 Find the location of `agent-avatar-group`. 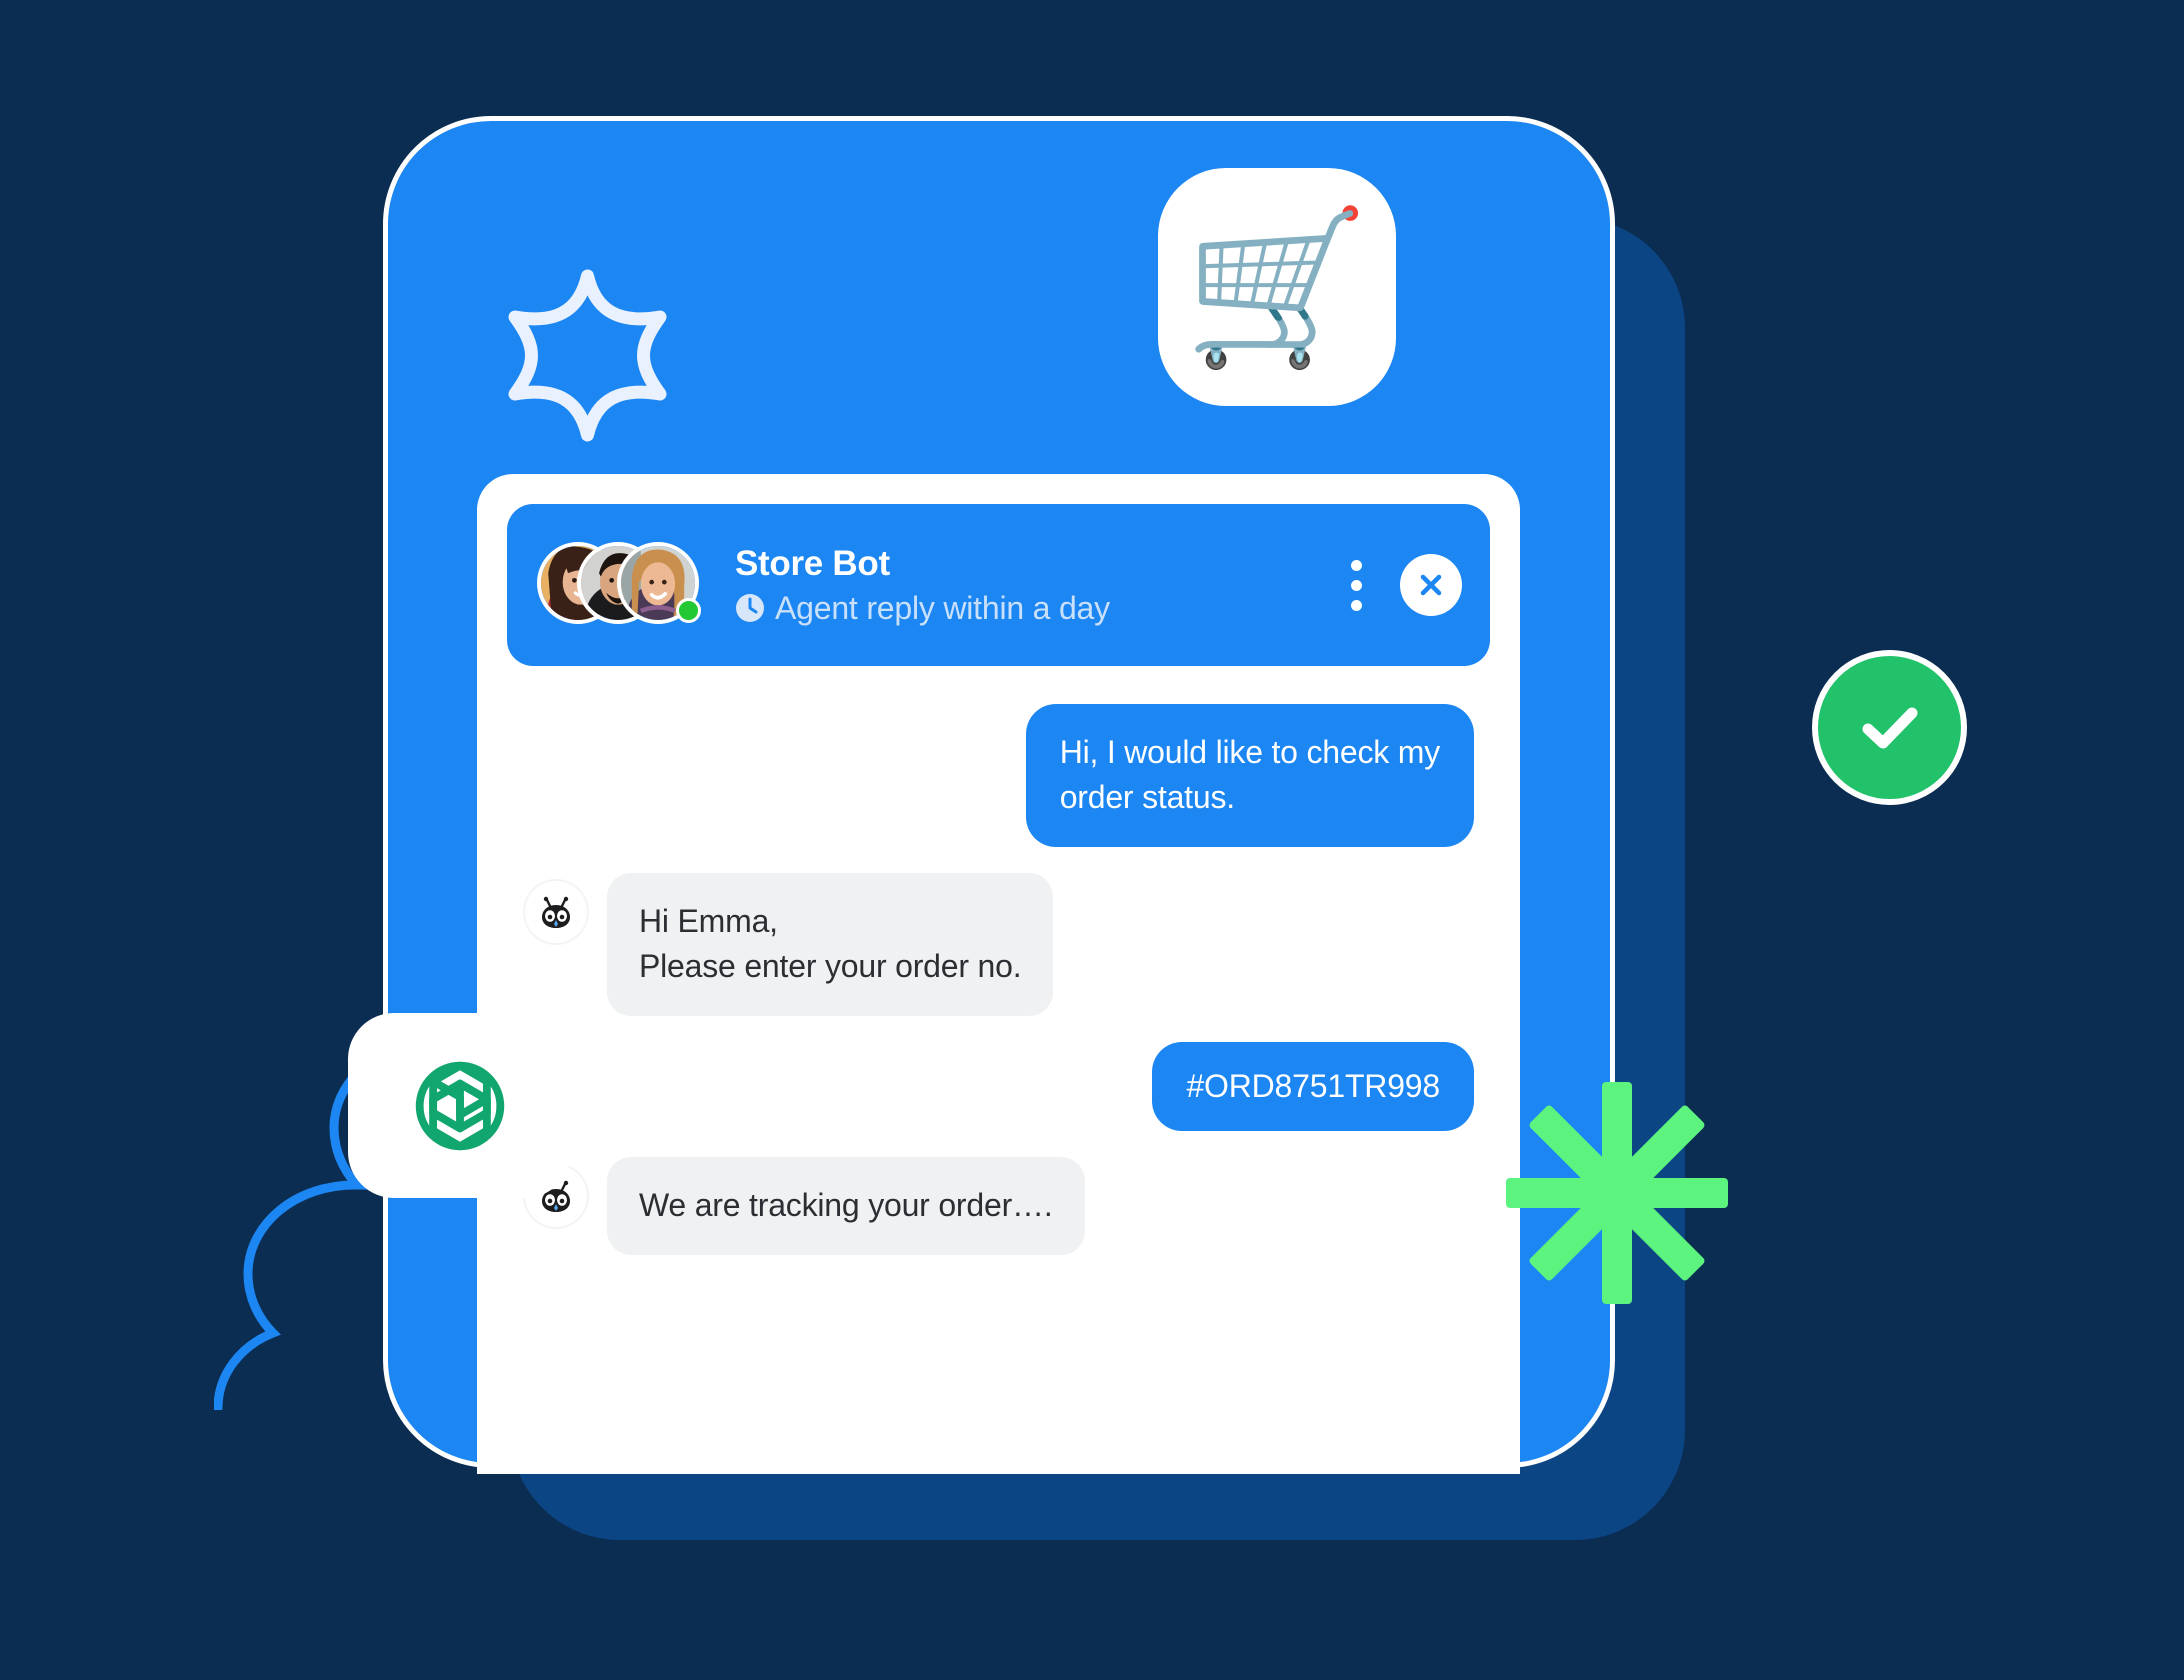

agent-avatar-group is located at coordinates (623, 585).